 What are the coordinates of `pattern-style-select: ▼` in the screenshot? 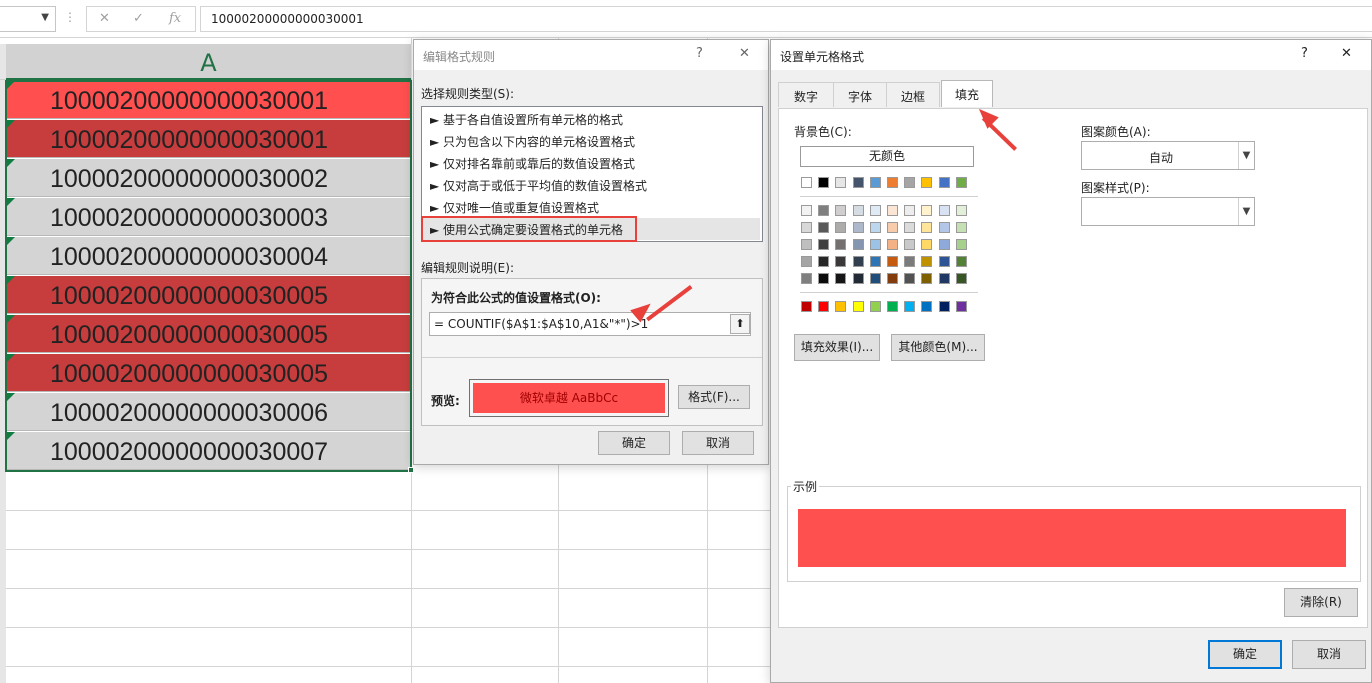 It's located at (1168, 211).